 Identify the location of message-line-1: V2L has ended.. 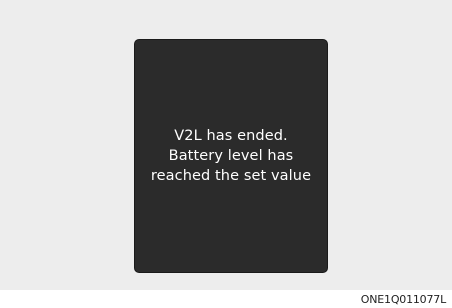
(231, 136).